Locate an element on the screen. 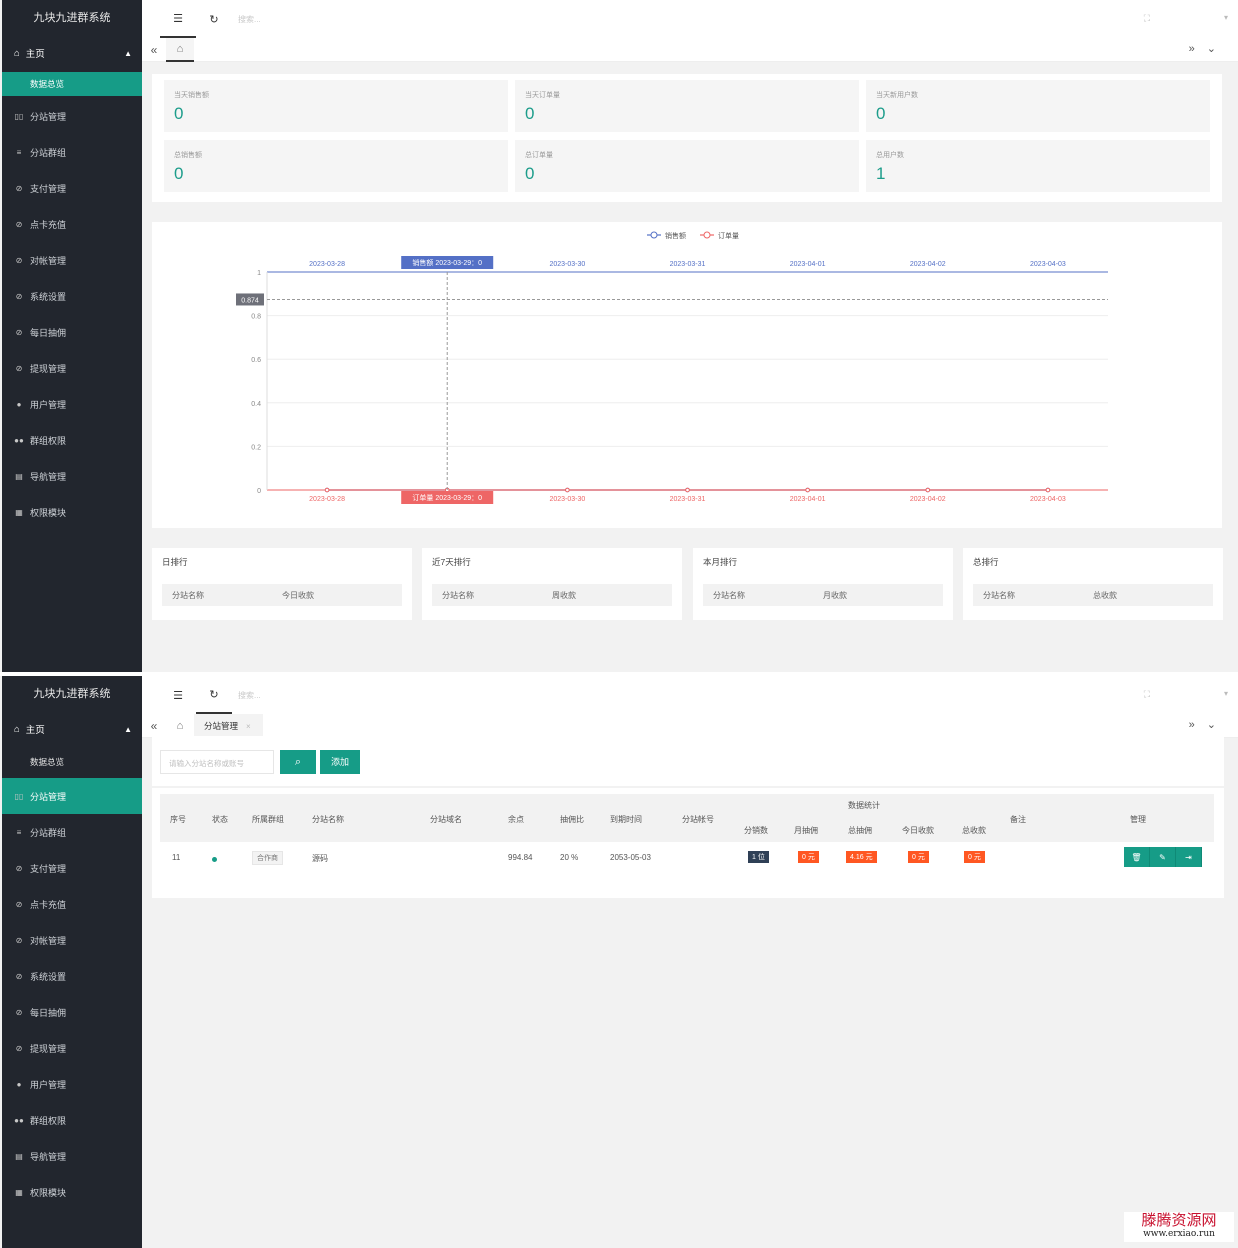 This screenshot has width=1238, height=1248. search-toolbar: 请输入分站名称或账号 ⌕ 添加 is located at coordinates (688, 761).